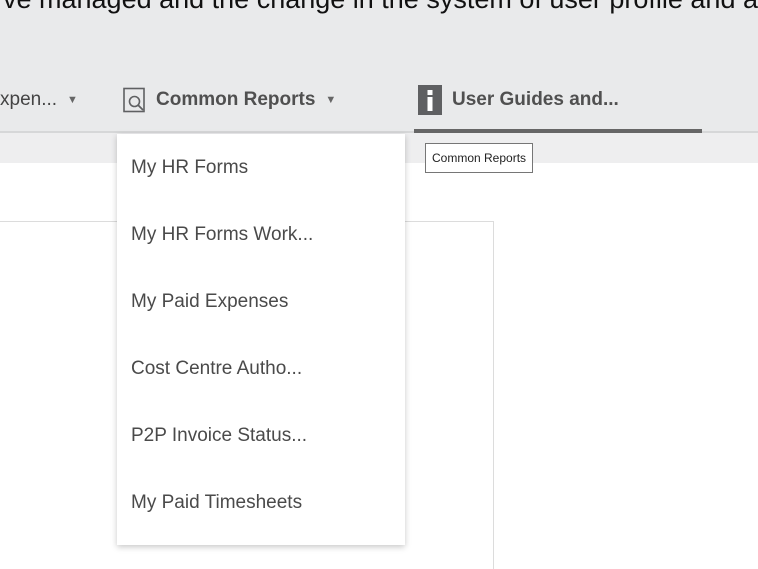 This screenshot has width=758, height=569. Describe the element at coordinates (135, 100) in the screenshot. I see `document-search-icon` at that location.